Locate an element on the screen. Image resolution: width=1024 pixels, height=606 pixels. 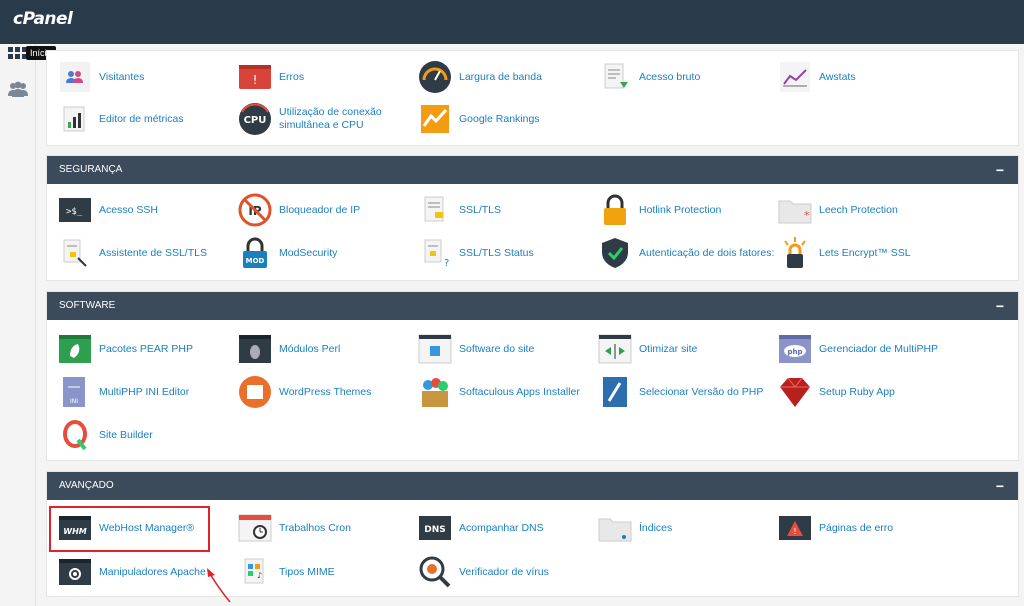
software-section-title: SOFTWARE is located at coordinates (87, 305).